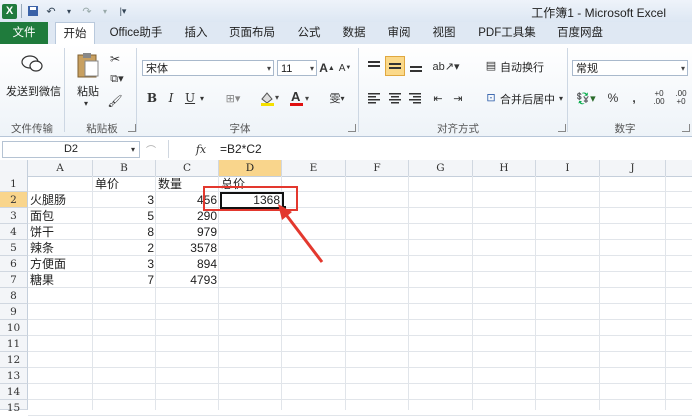 This screenshot has height=416, width=692. Describe the element at coordinates (491, 97) in the screenshot. I see `merge-center-icon: ⊡` at that location.